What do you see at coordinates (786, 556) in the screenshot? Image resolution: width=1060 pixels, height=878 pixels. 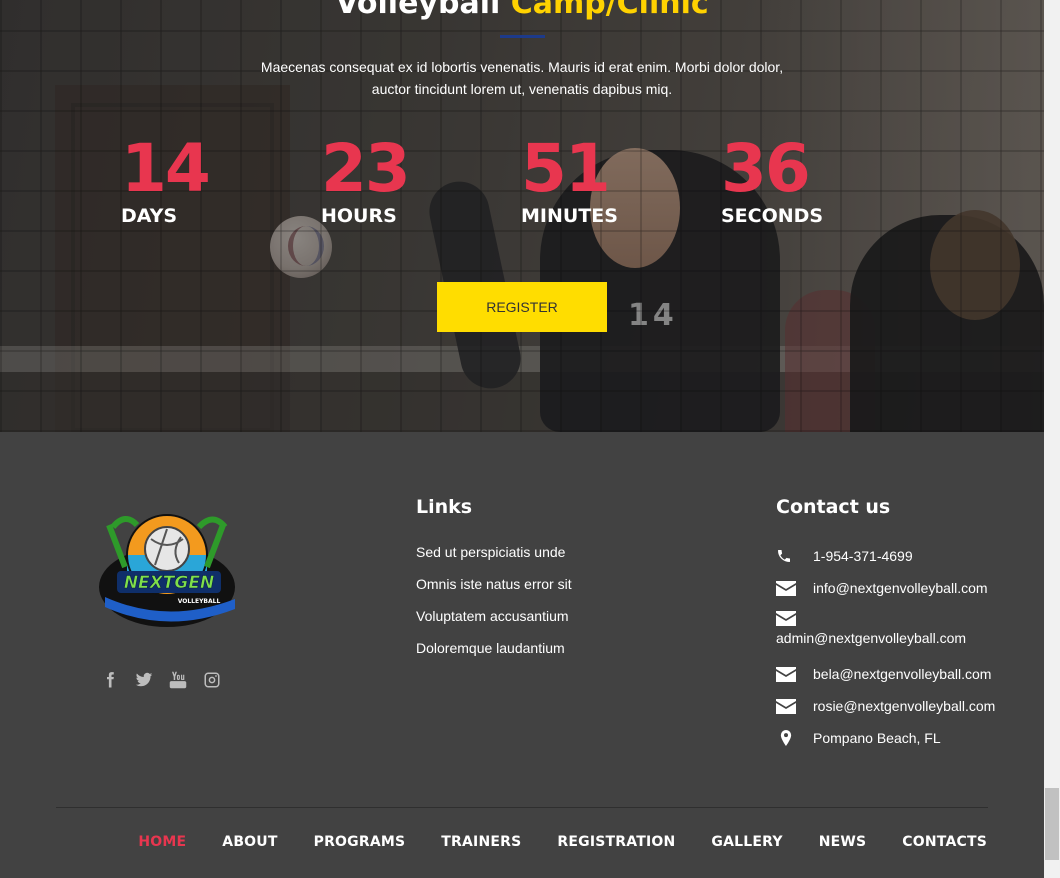 I see `phone-icon` at bounding box center [786, 556].